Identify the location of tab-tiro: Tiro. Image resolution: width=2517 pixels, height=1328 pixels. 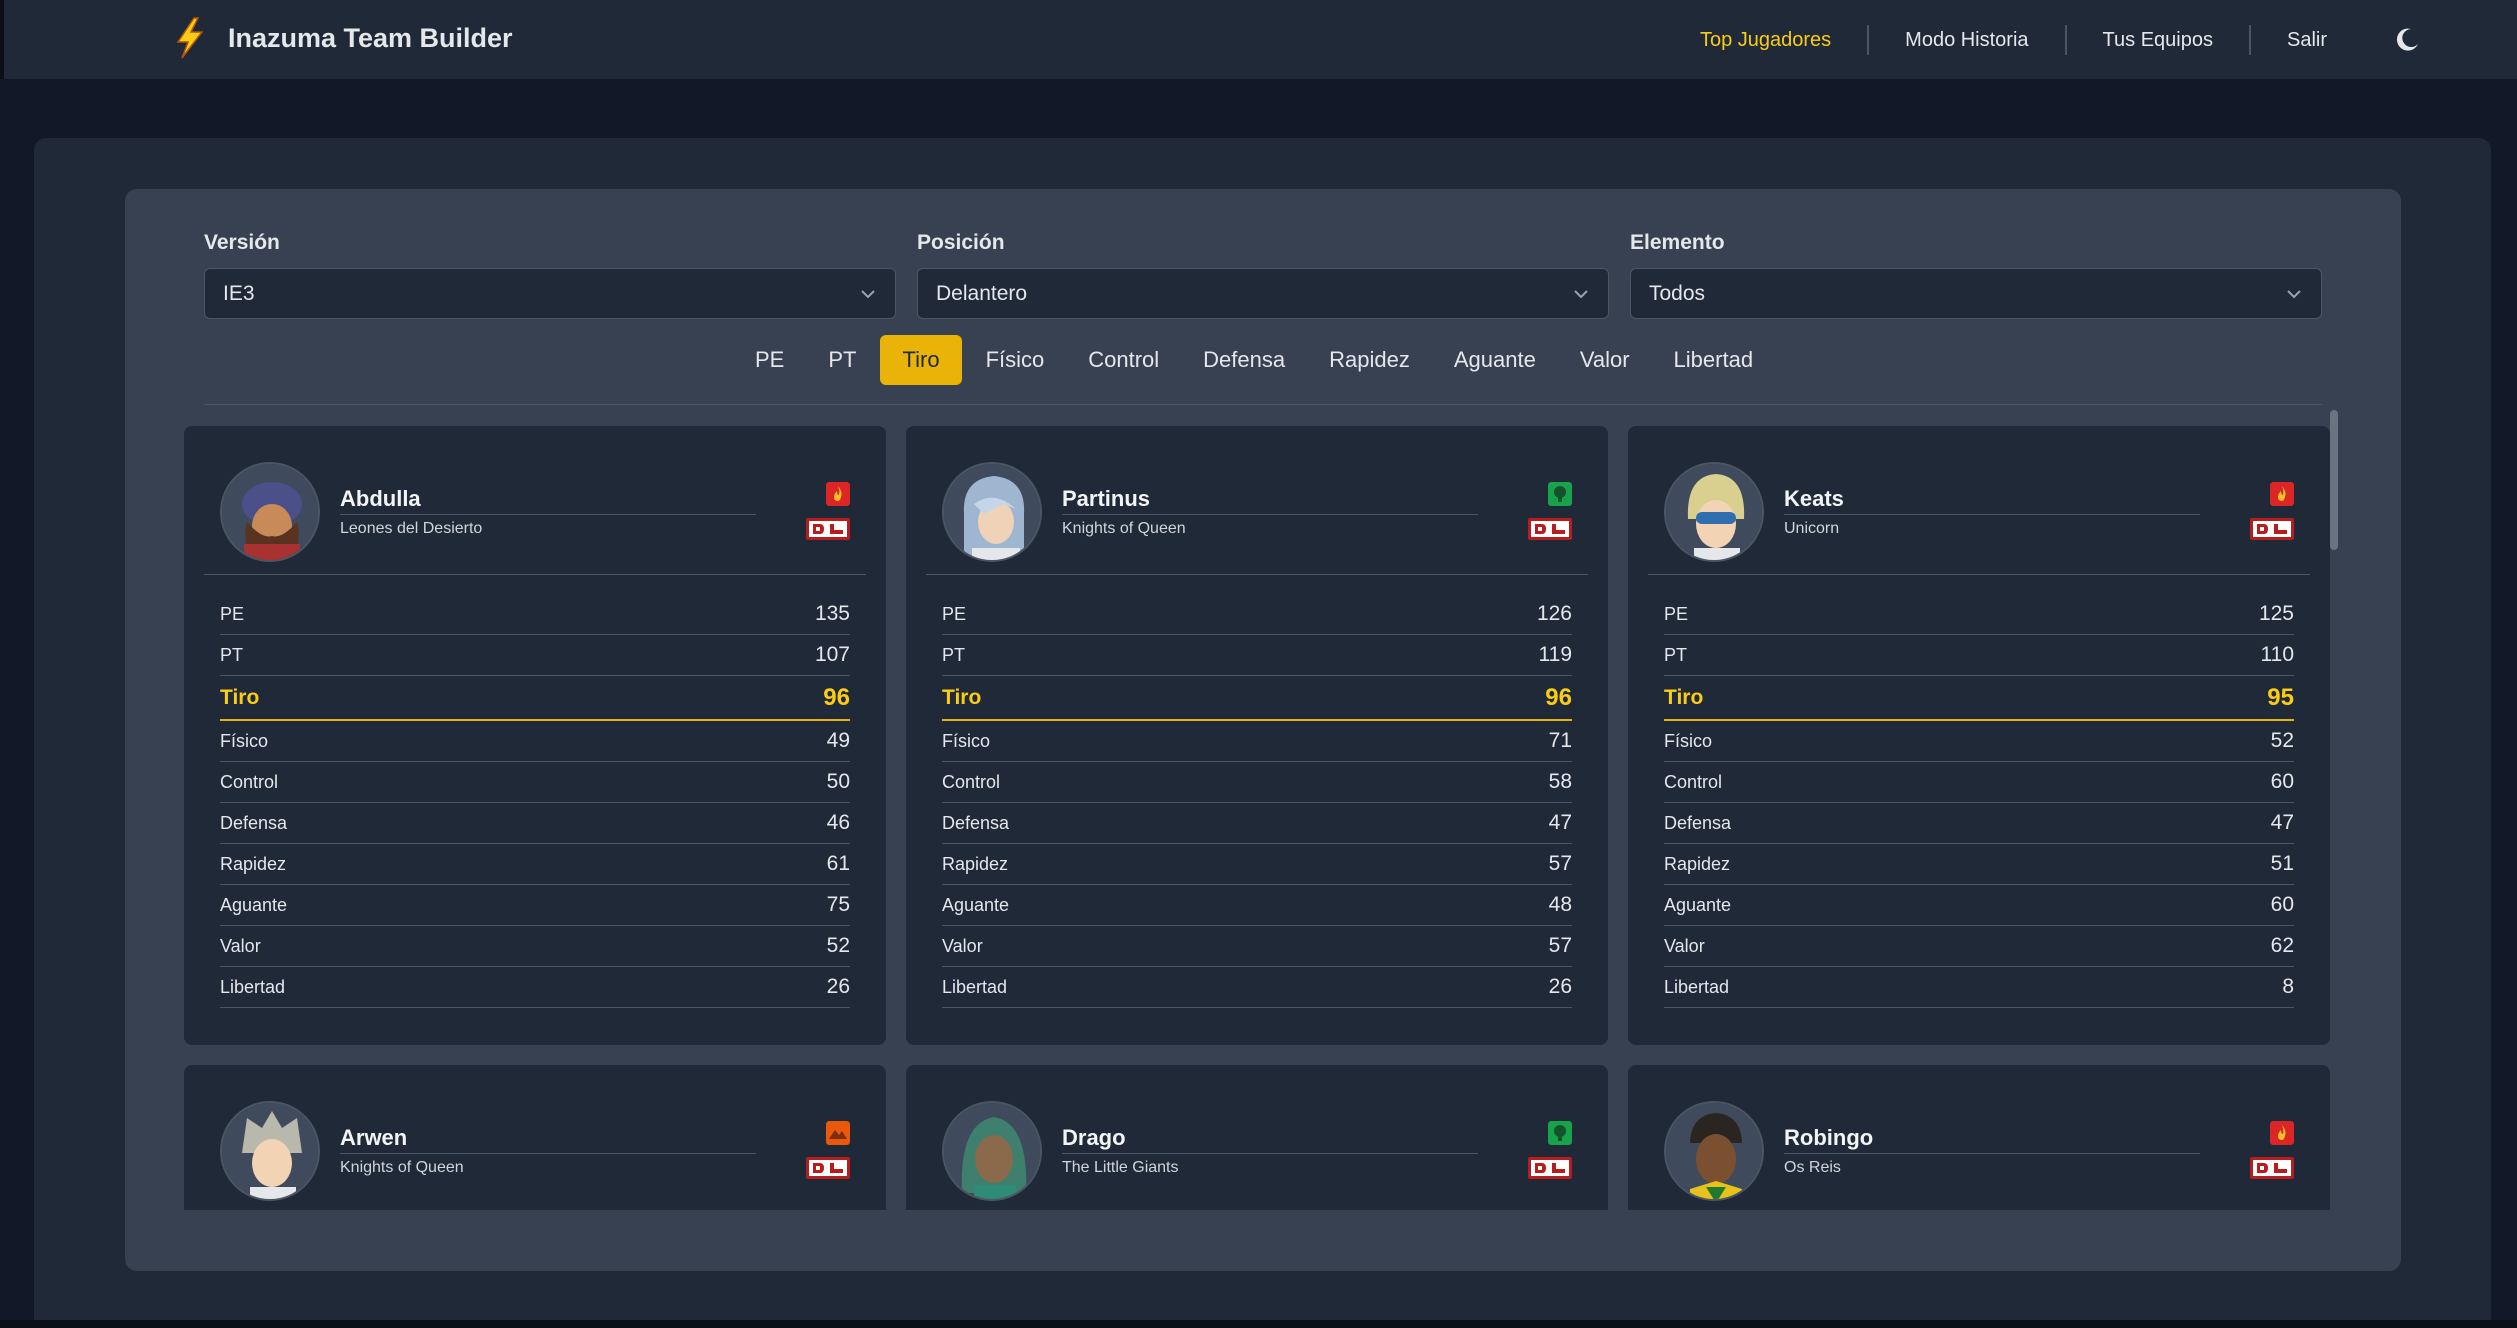
(921, 360).